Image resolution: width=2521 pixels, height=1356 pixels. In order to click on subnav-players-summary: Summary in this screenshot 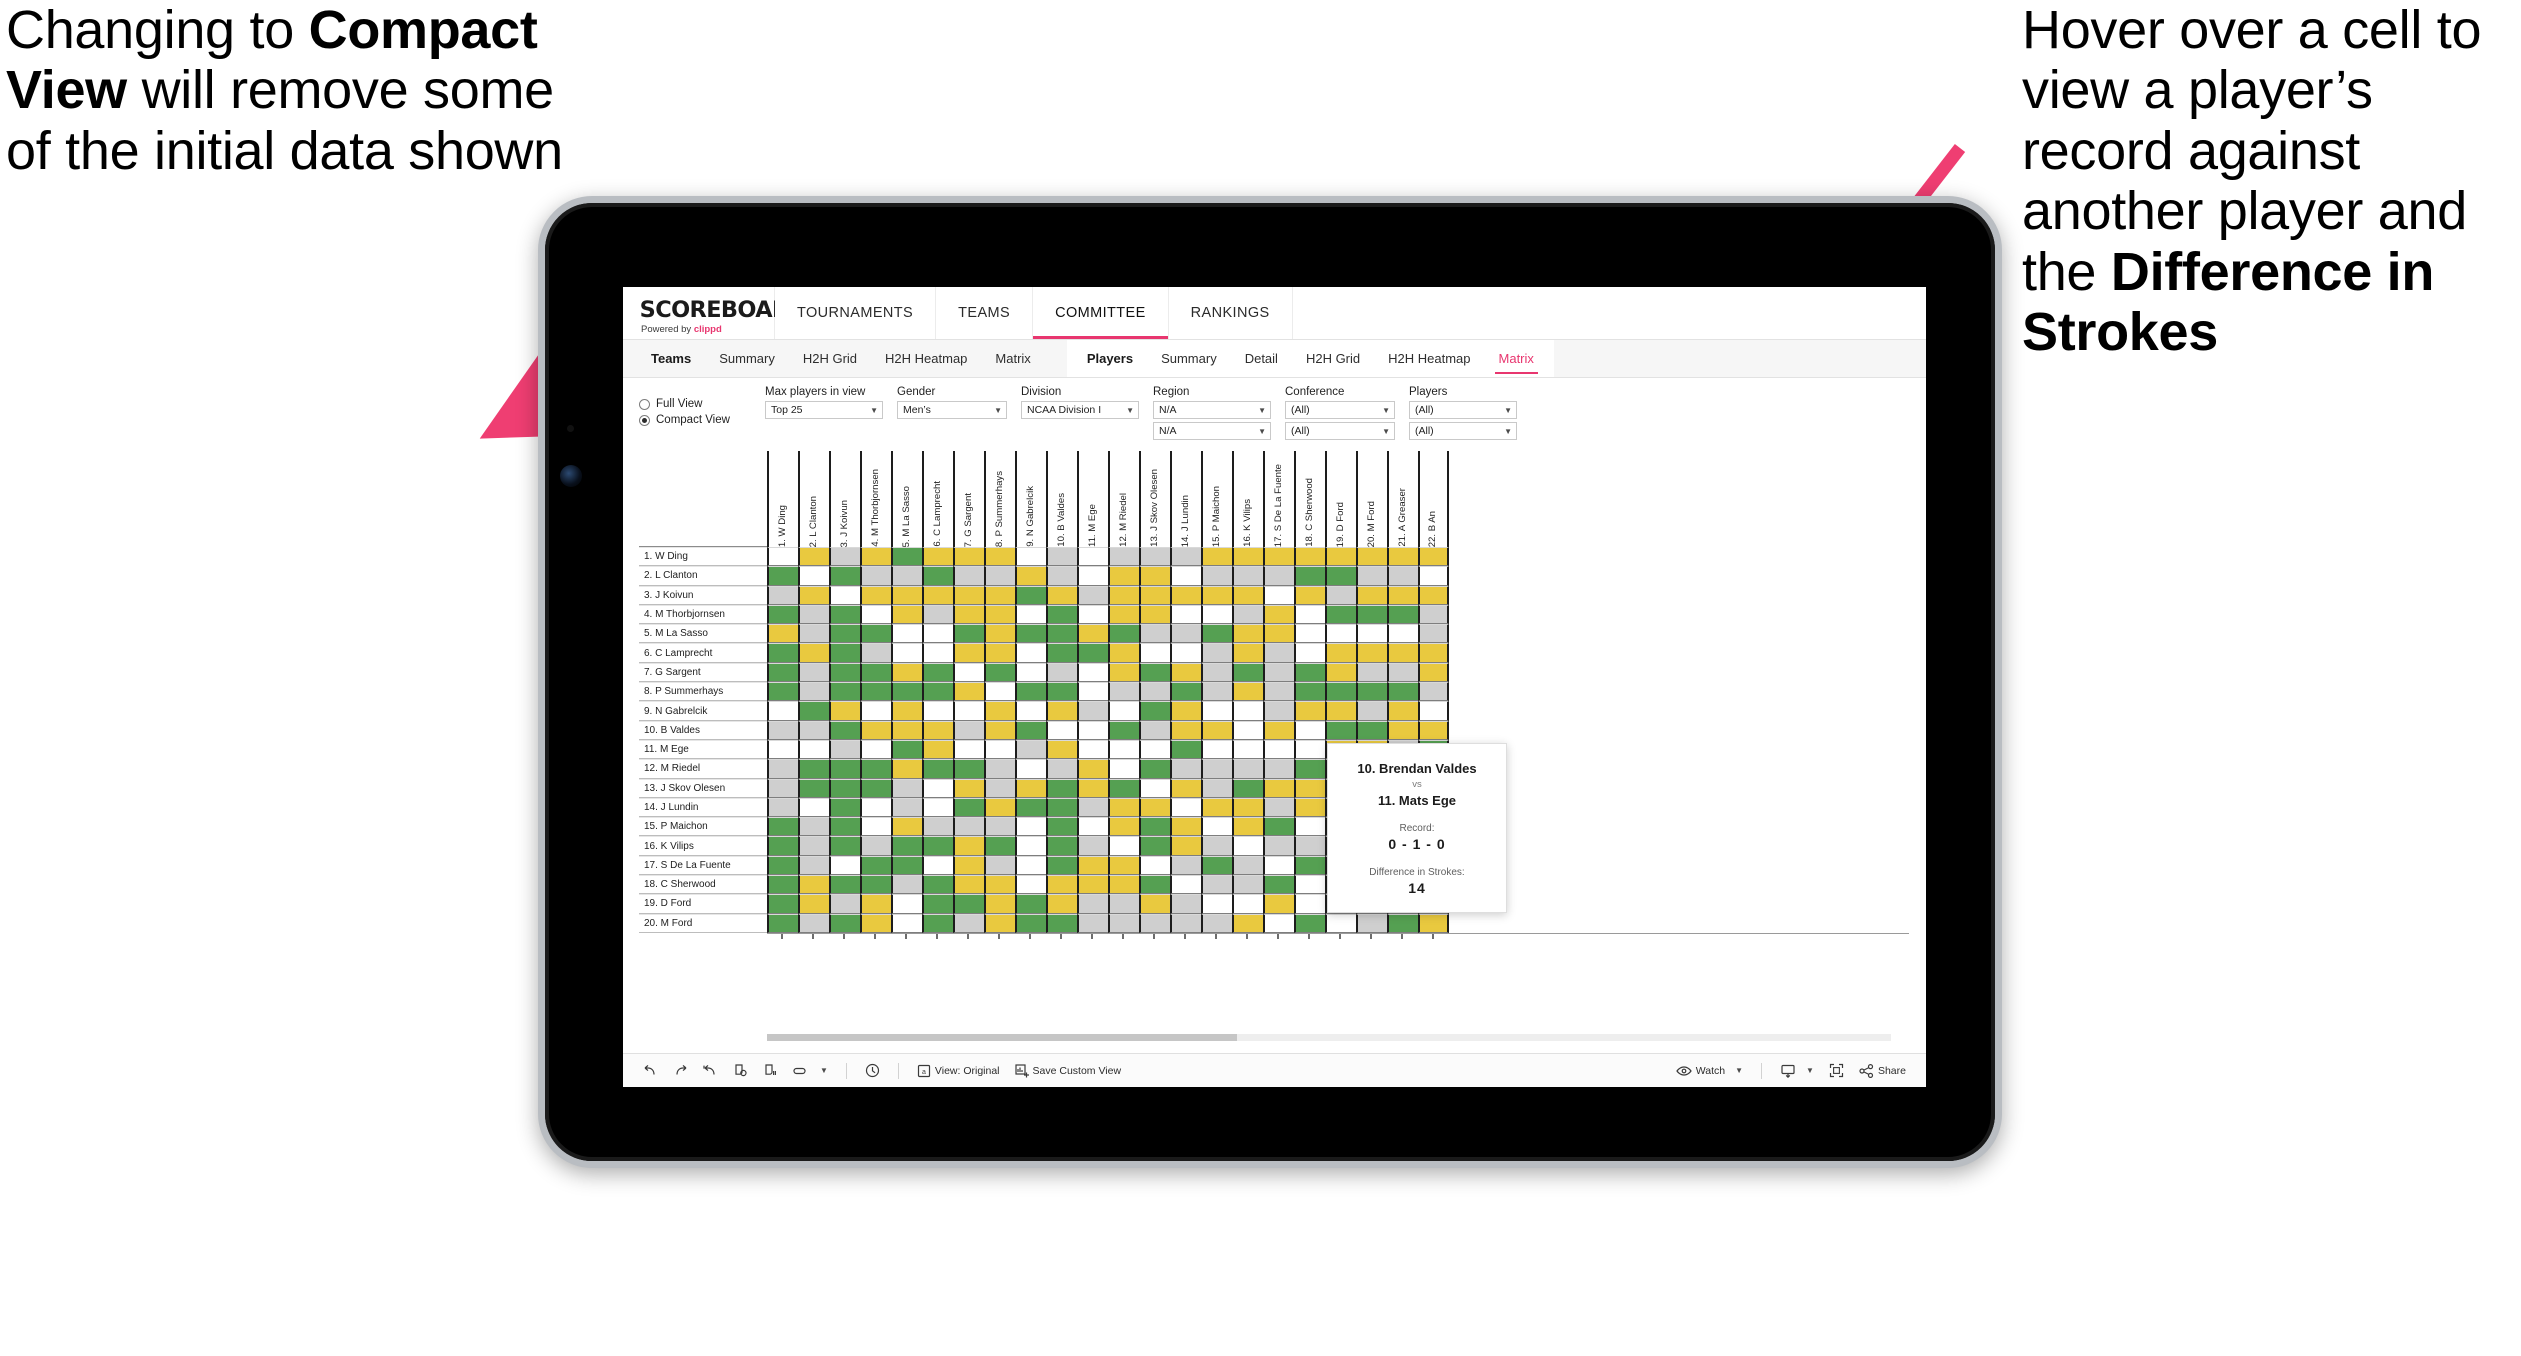, I will do `click(1189, 358)`.